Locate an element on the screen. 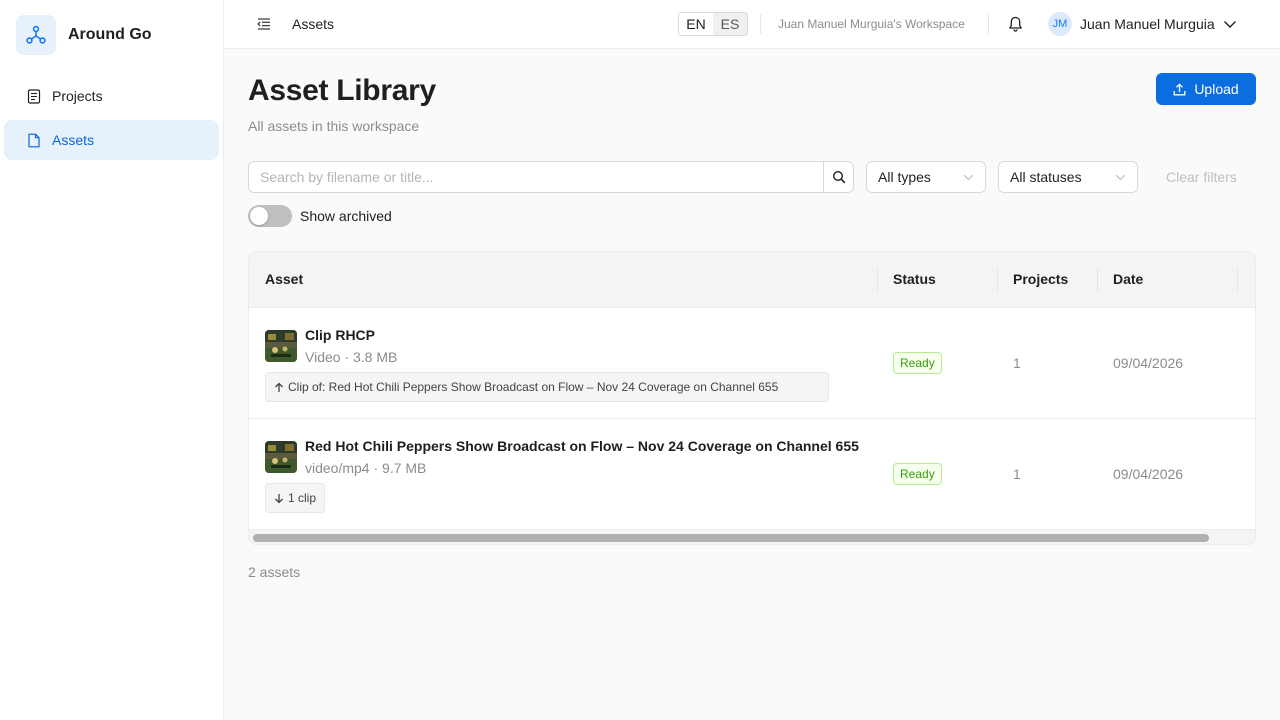 The height and width of the screenshot is (720, 1280). file-icon is located at coordinates (34, 140).